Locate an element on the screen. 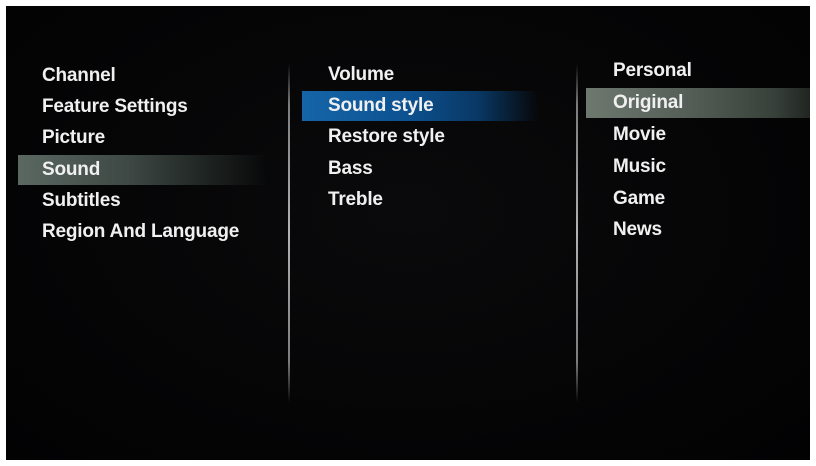 This screenshot has height=466, width=816. menu-item-label: Region And Language is located at coordinates (141, 231).